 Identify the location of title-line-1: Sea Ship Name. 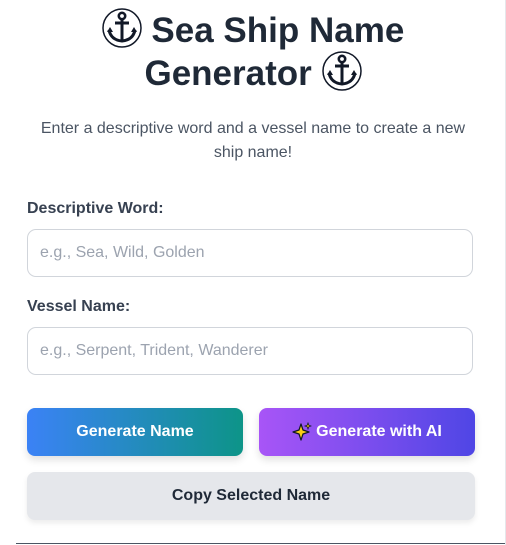
(253, 29).